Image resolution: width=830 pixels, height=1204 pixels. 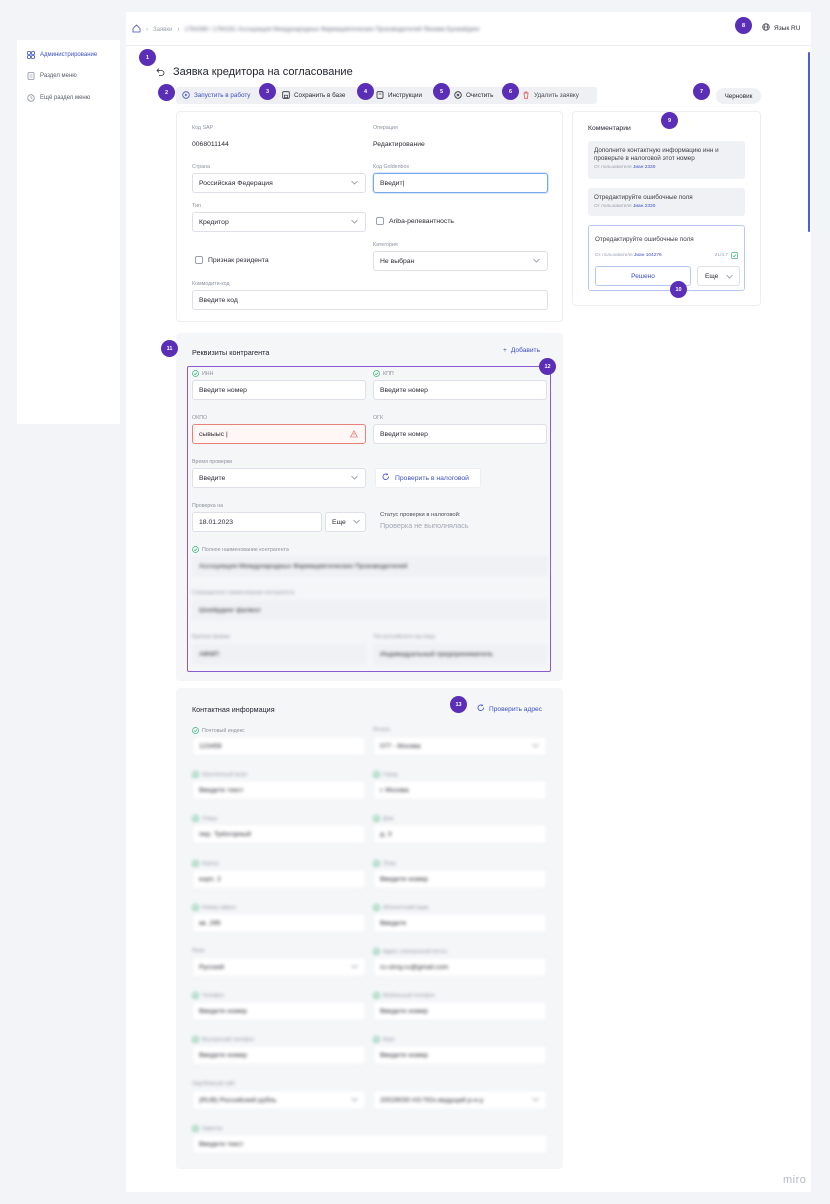 What do you see at coordinates (354, 434) in the screenshot?
I see `warning-icon` at bounding box center [354, 434].